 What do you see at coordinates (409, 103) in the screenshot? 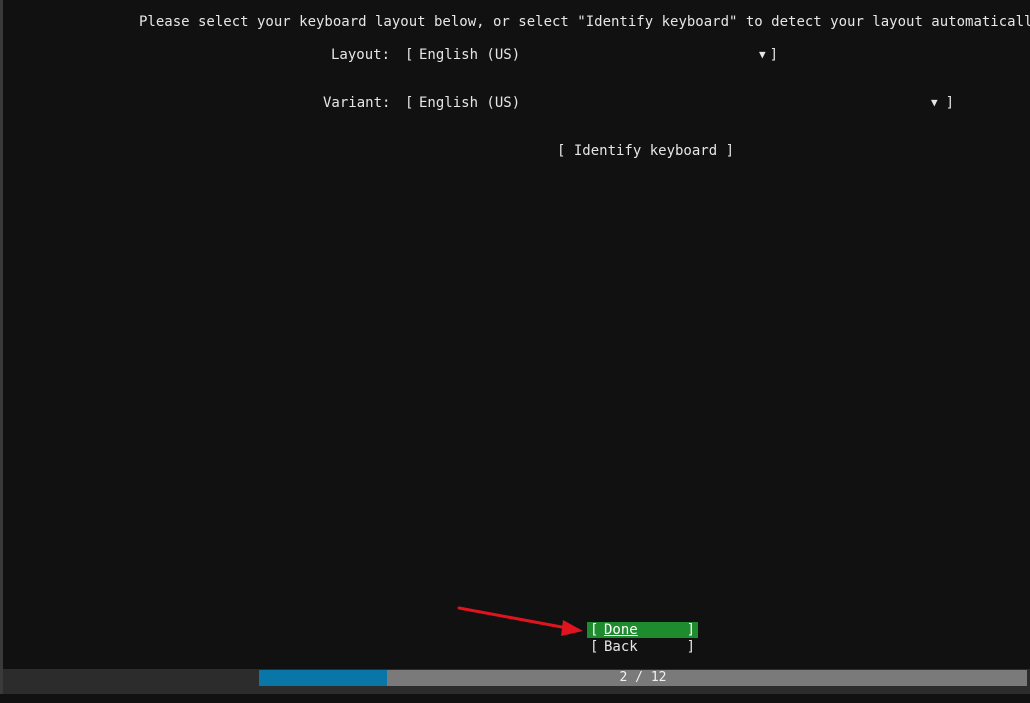
I see `variant-bracket-open: [` at bounding box center [409, 103].